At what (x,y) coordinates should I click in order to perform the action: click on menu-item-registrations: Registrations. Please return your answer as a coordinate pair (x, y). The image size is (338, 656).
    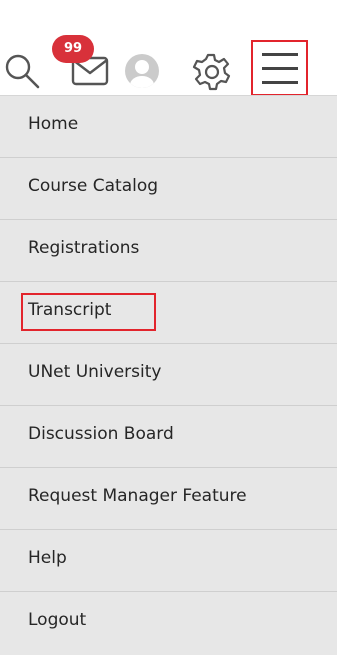
    Looking at the image, I should click on (168, 251).